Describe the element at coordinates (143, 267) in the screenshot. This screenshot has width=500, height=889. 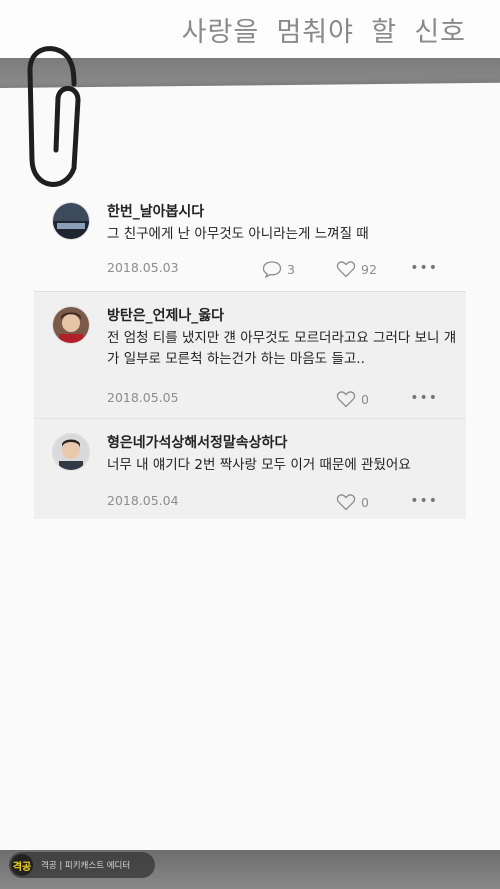
I see `comment-date: 2018.05.03` at that location.